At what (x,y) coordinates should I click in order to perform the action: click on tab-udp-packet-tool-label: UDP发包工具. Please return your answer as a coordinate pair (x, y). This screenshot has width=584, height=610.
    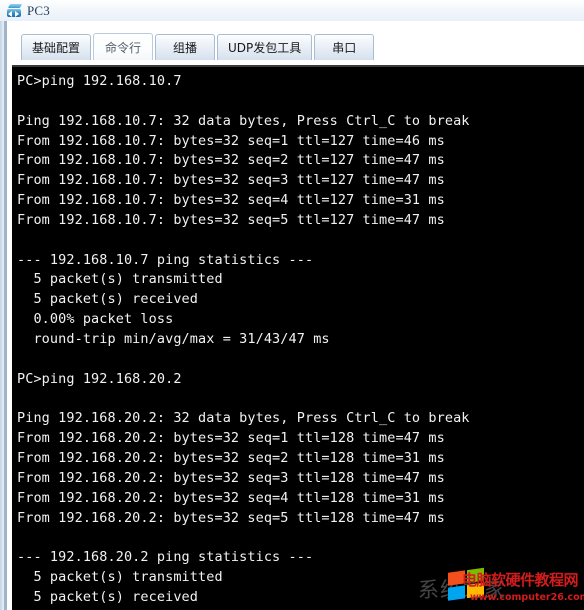
    Looking at the image, I should click on (265, 48).